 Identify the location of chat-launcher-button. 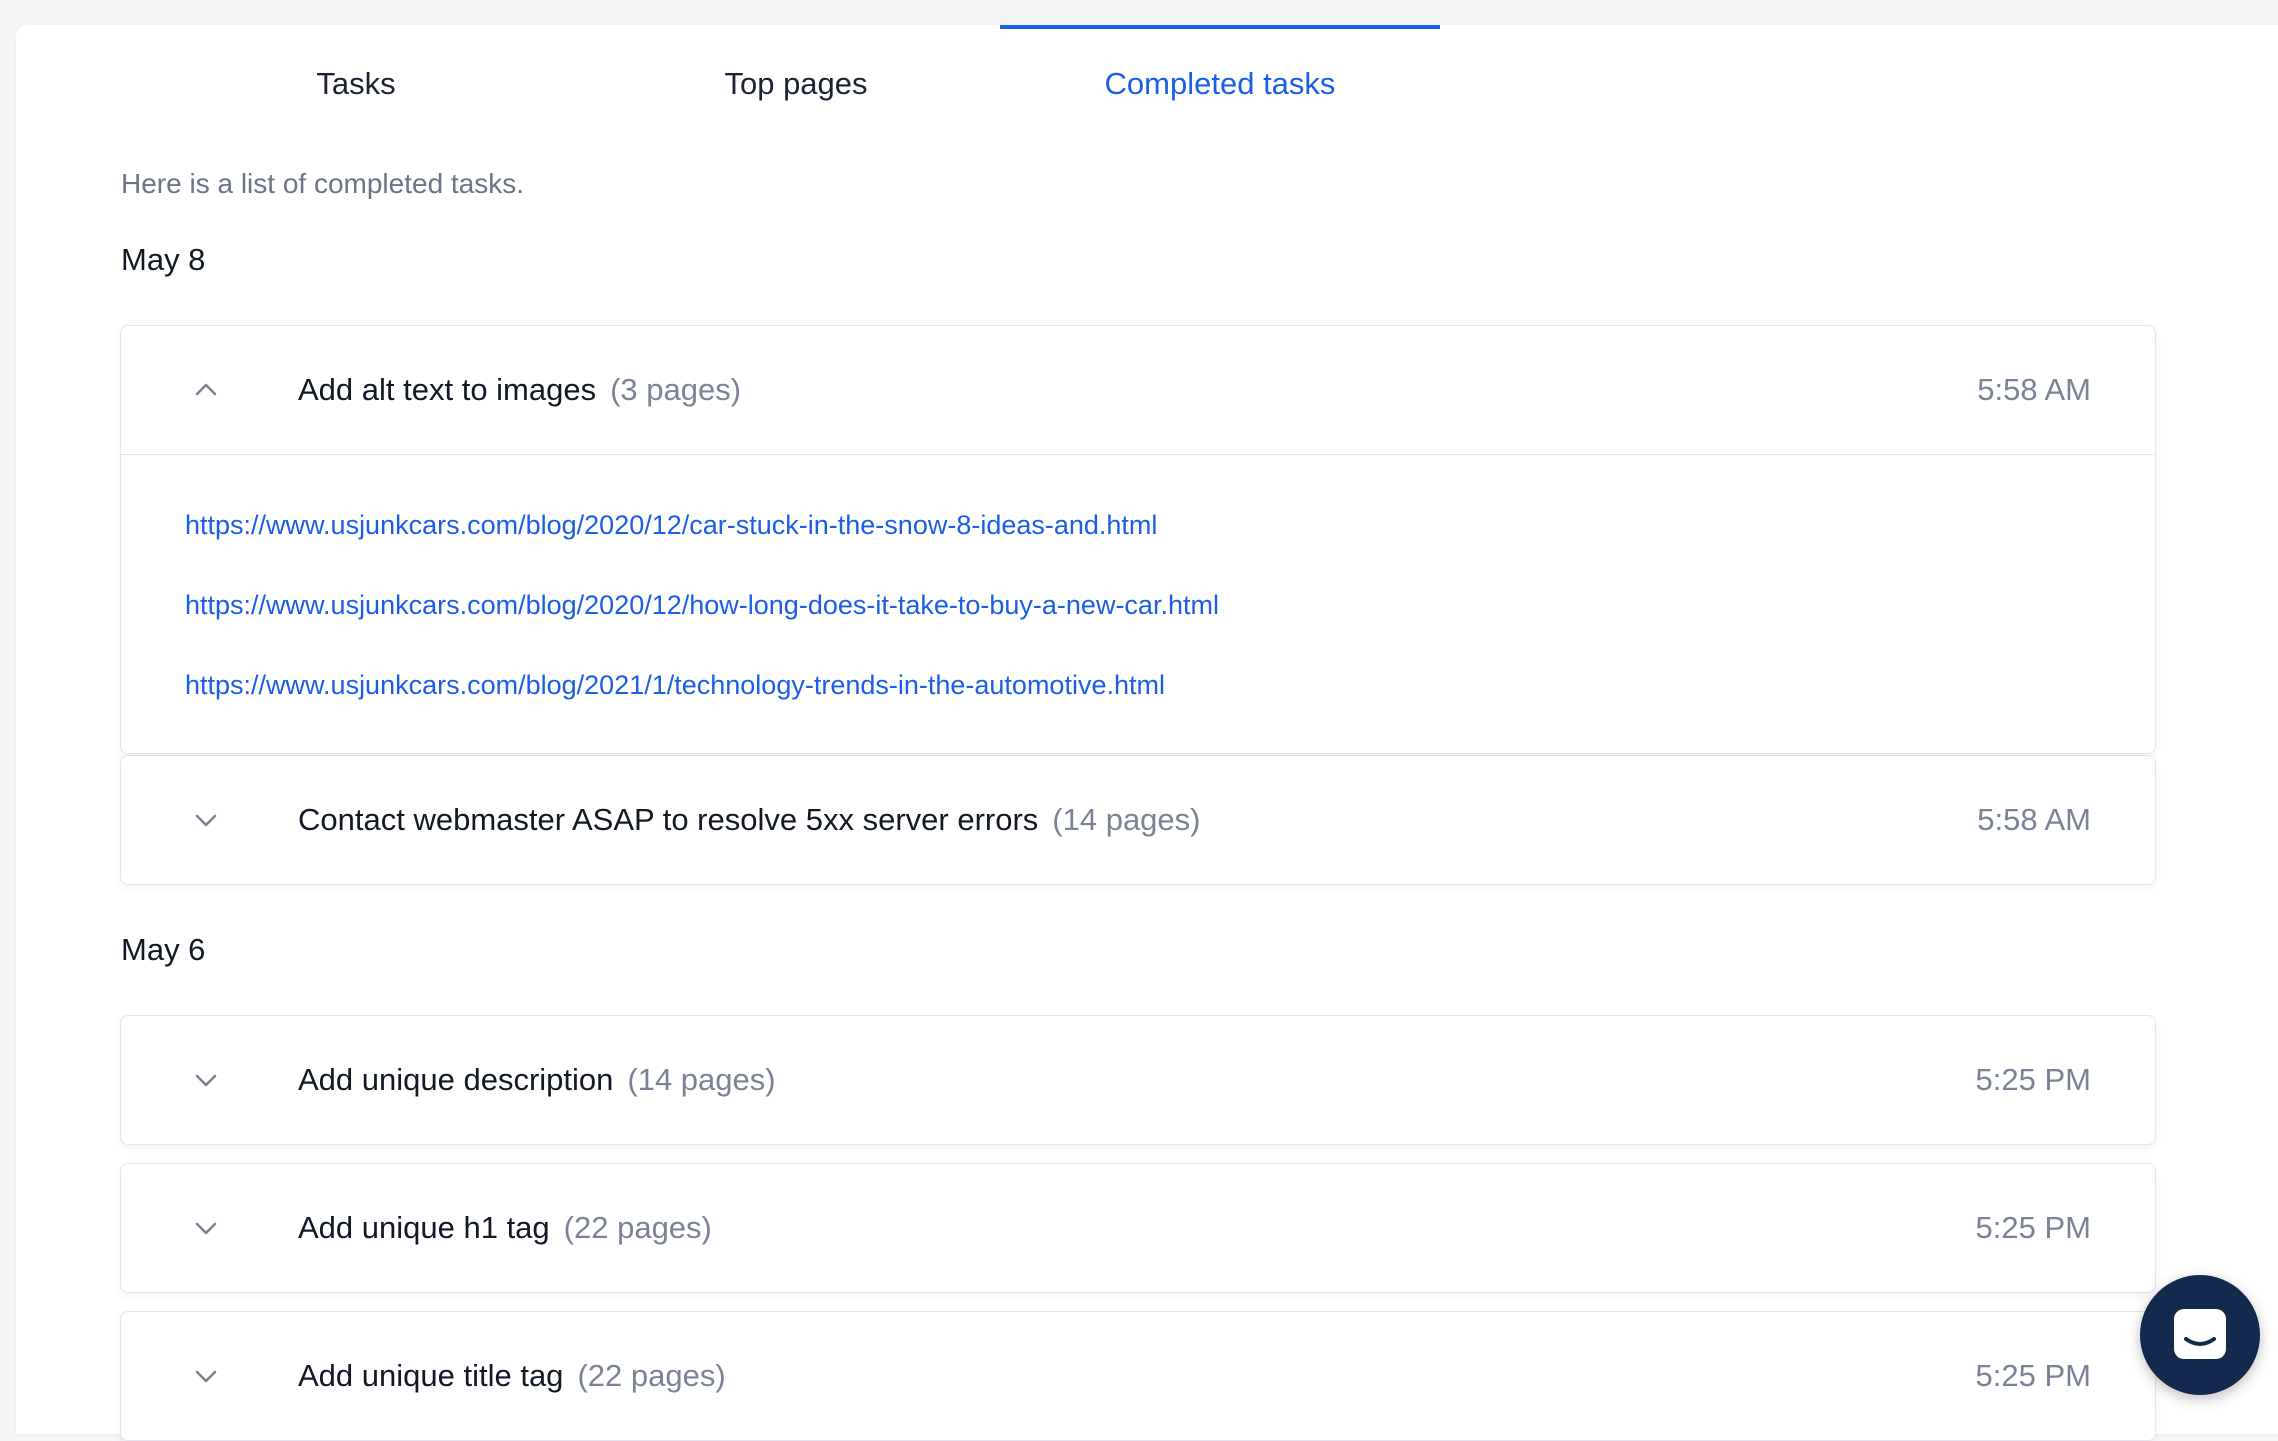
(2200, 1335).